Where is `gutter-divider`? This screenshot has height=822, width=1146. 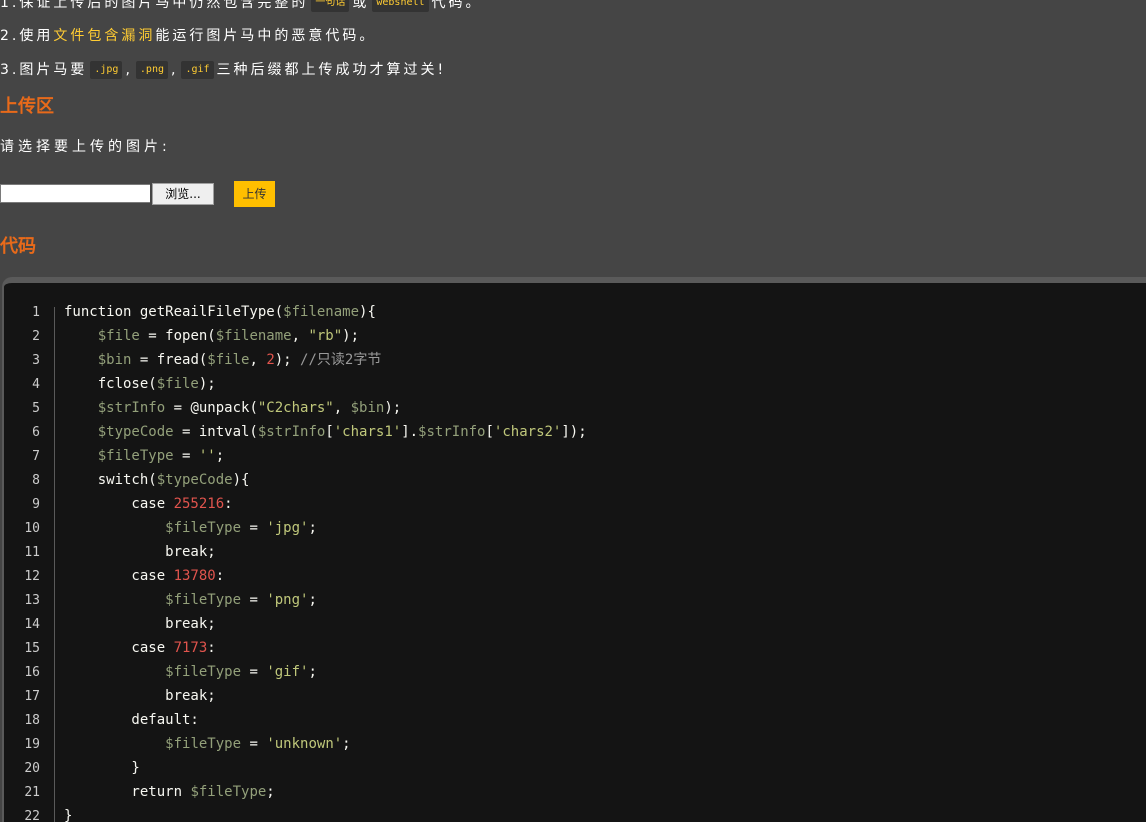 gutter-divider is located at coordinates (54, 564).